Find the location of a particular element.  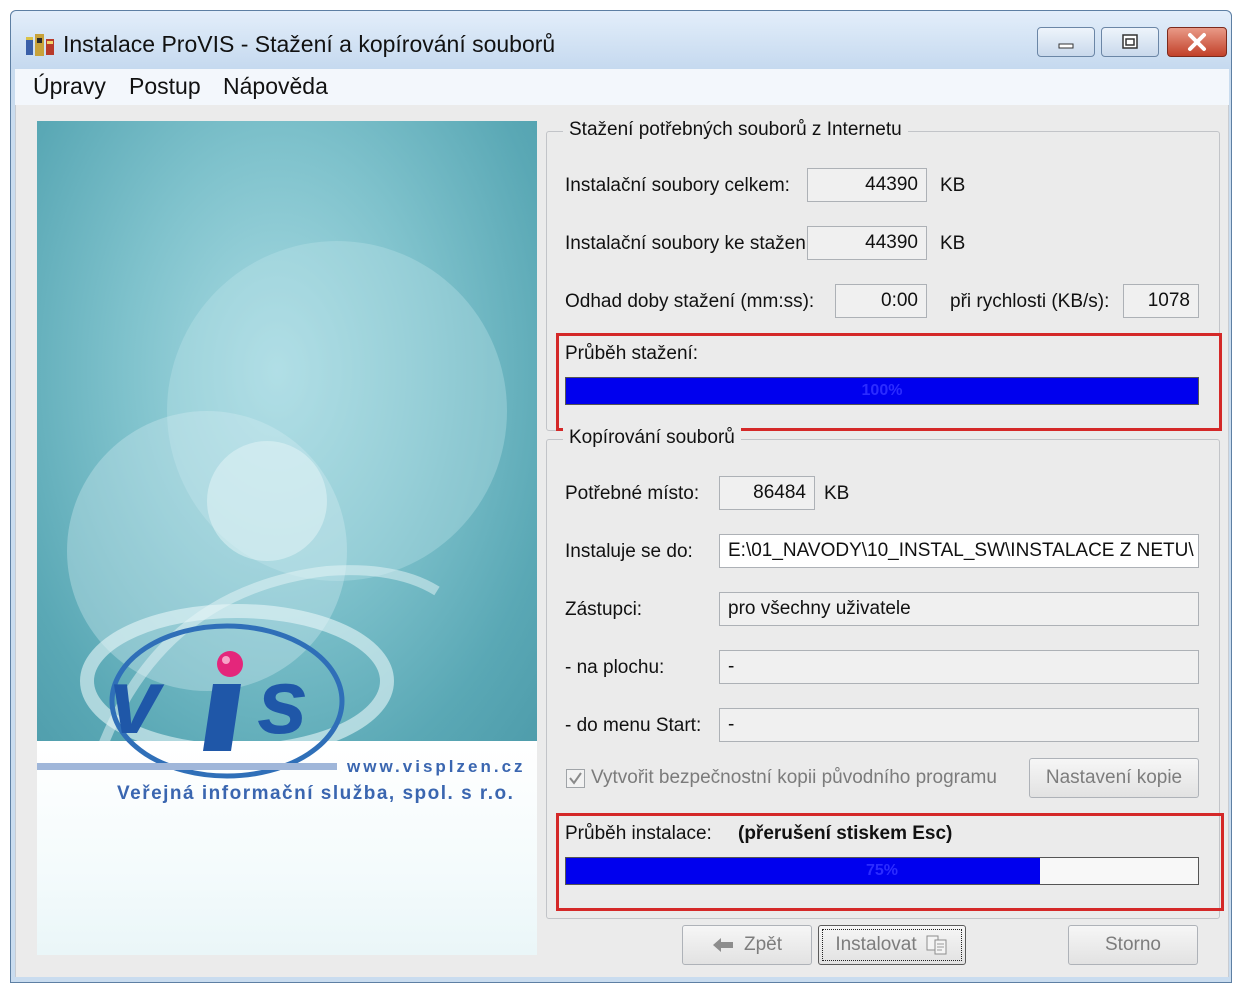

arrow-left-icon is located at coordinates (722, 945).